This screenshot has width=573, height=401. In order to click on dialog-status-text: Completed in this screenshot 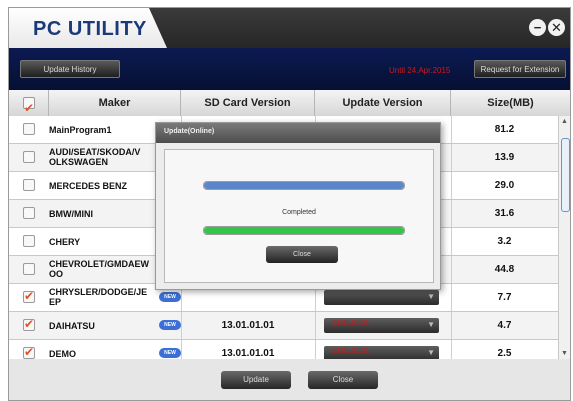, I will do `click(299, 212)`.